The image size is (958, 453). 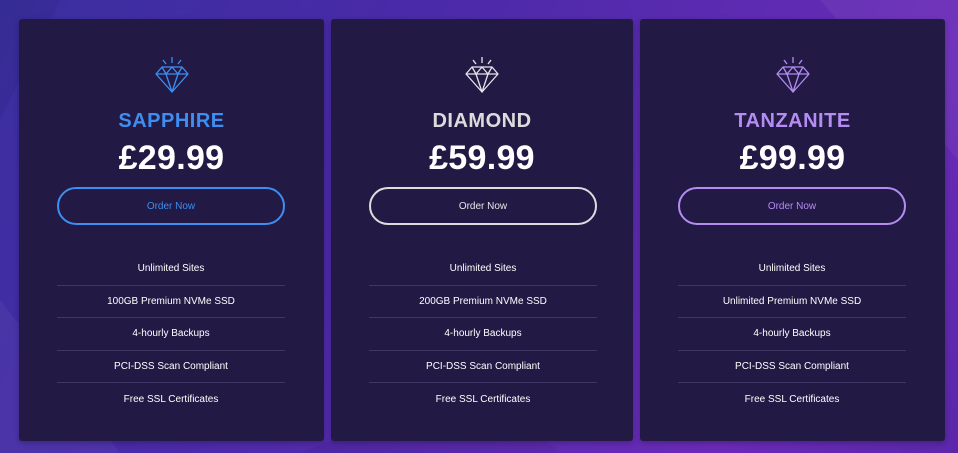 What do you see at coordinates (792, 121) in the screenshot?
I see `plan-name: TANZANITE` at bounding box center [792, 121].